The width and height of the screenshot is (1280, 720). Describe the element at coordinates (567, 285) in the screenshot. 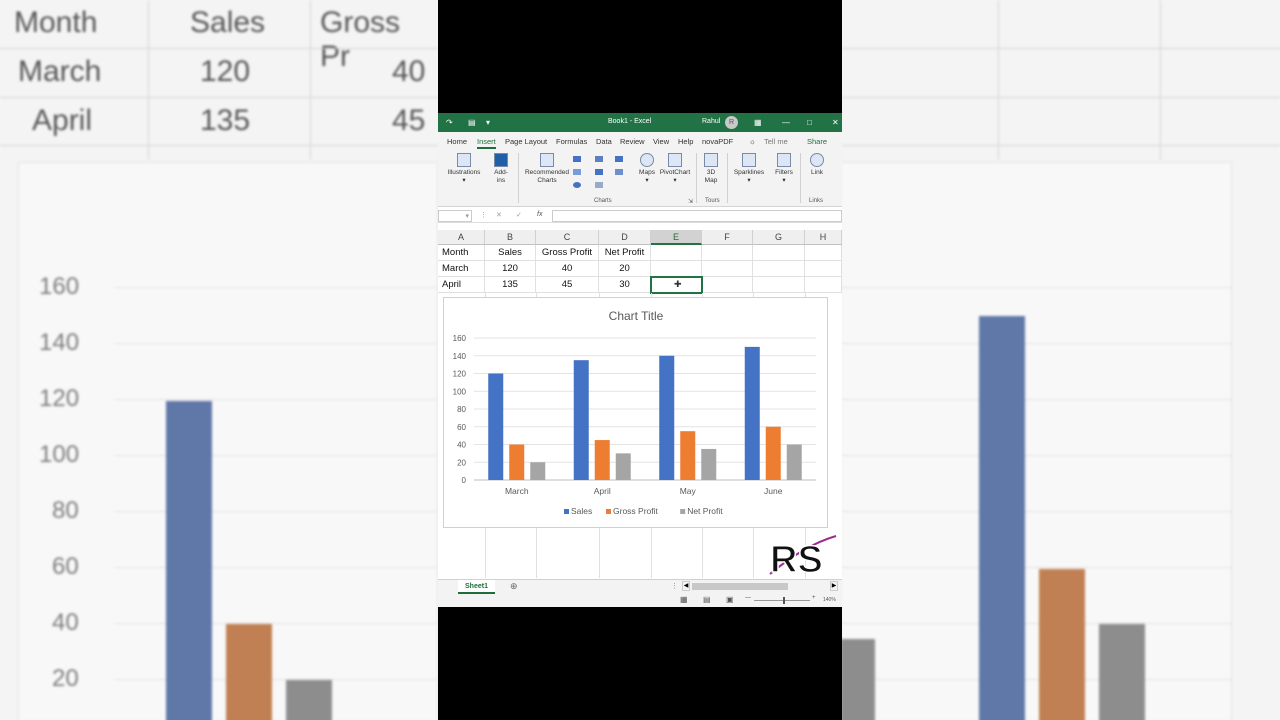

I see `cell-c3: 45` at that location.